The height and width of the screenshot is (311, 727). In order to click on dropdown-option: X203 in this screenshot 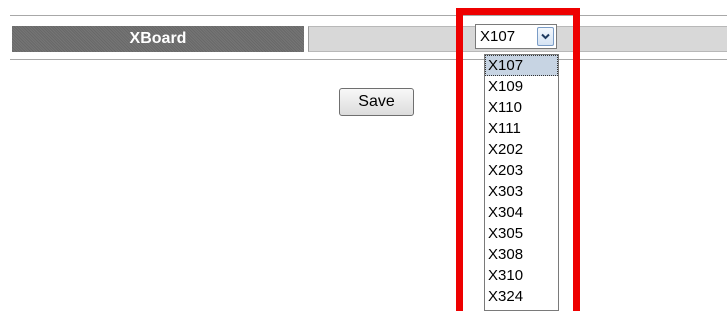, I will do `click(521, 170)`.